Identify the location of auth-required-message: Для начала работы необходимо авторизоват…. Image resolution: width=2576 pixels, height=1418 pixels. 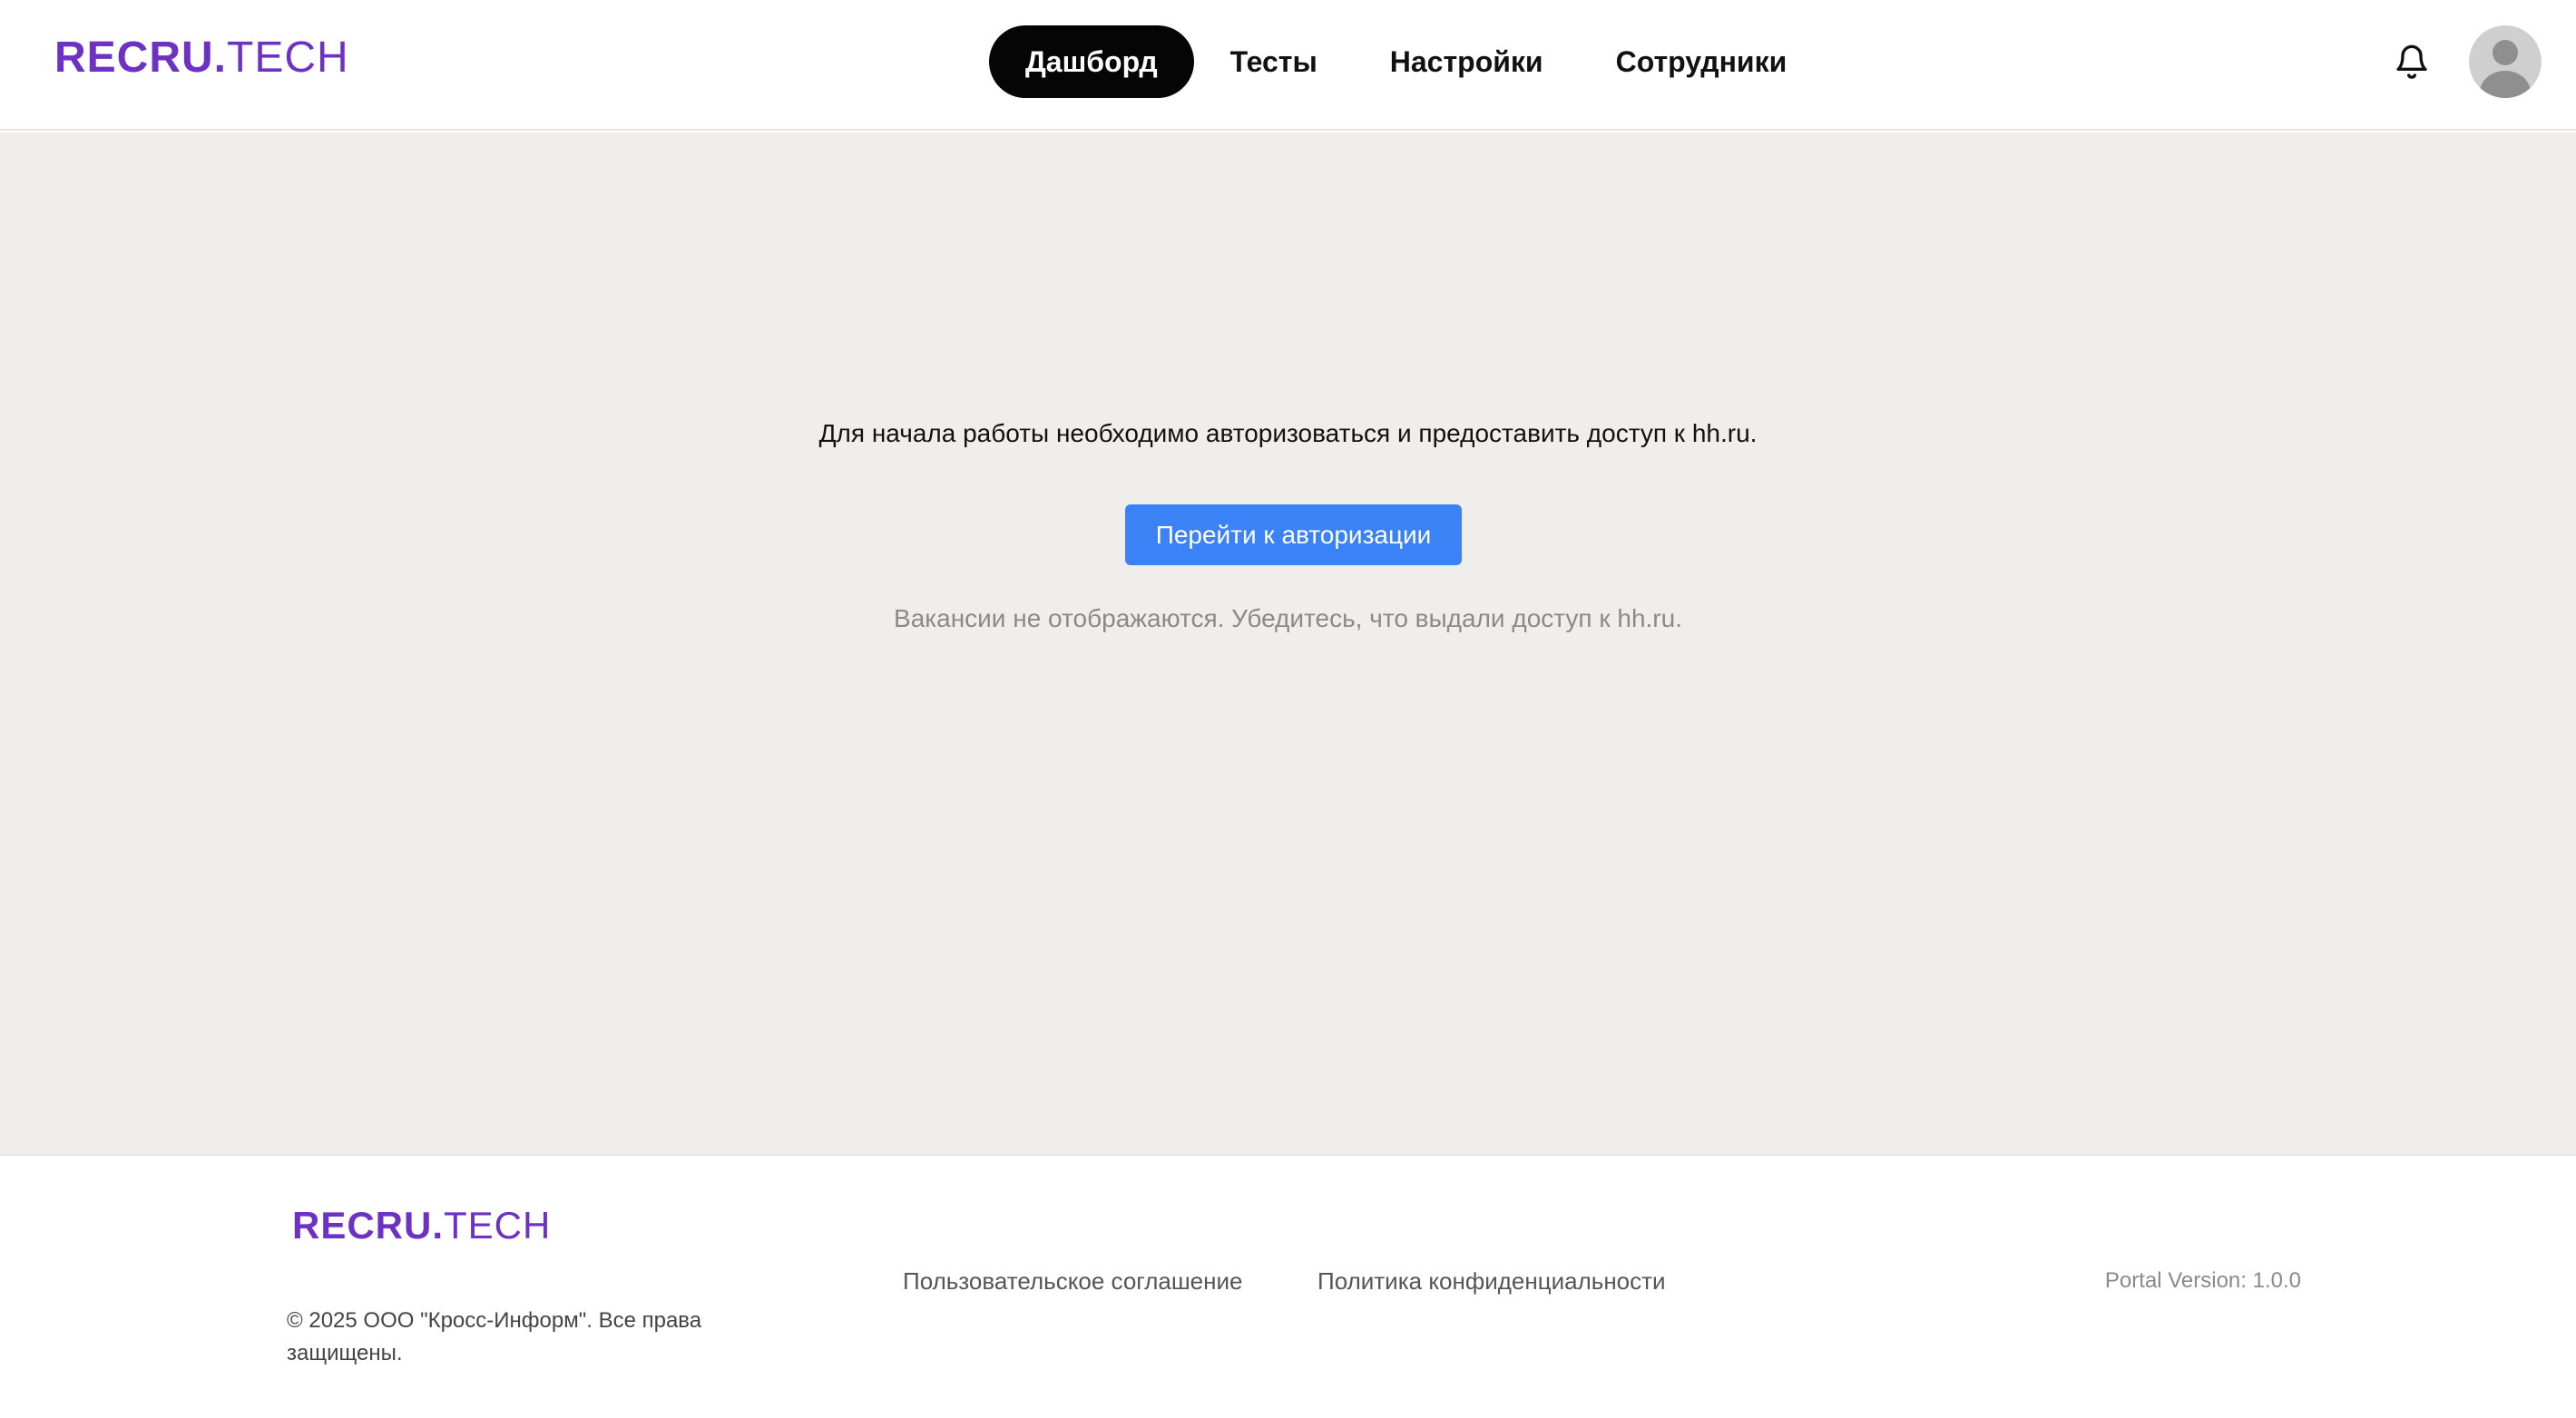
(1288, 433).